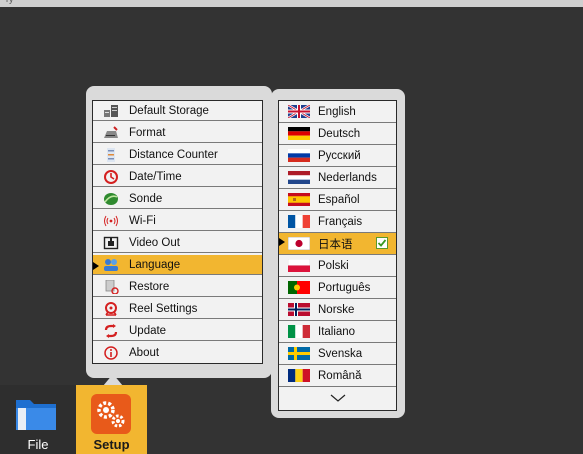 The height and width of the screenshot is (454, 583). Describe the element at coordinates (149, 286) in the screenshot. I see `menu-item-label: Restore` at that location.